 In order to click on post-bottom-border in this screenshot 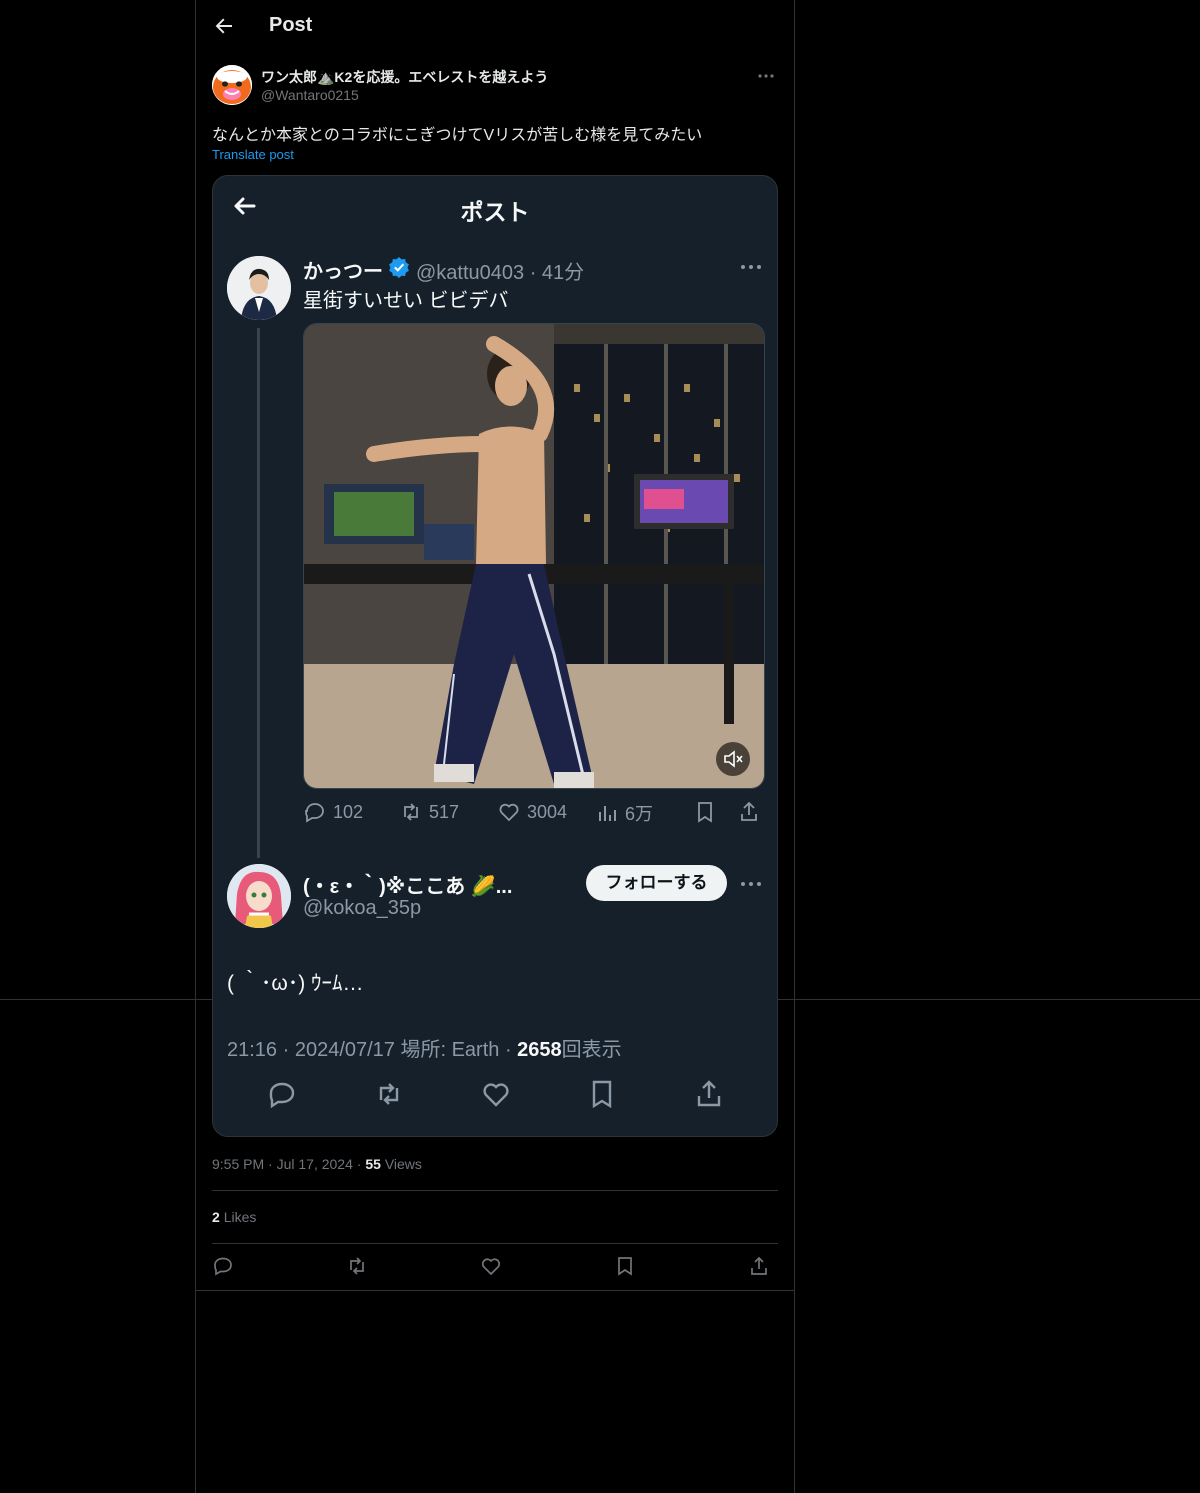, I will do `click(495, 1290)`.